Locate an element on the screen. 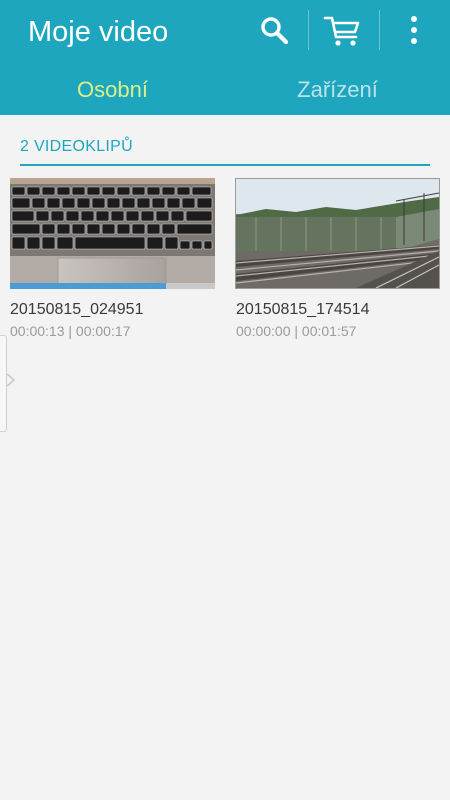 The width and height of the screenshot is (450, 800). more-options-button is located at coordinates (414, 30).